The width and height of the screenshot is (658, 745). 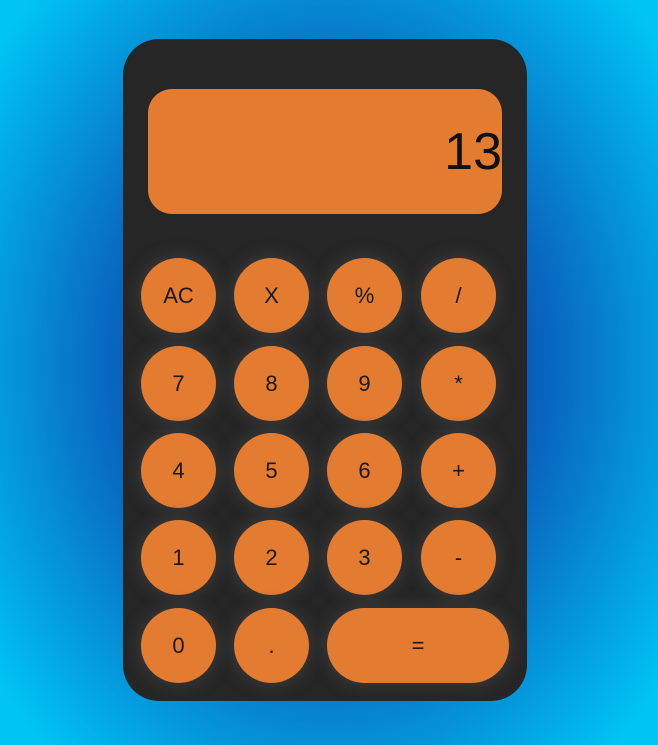 I want to click on digit-5-button: 5, so click(x=271, y=470).